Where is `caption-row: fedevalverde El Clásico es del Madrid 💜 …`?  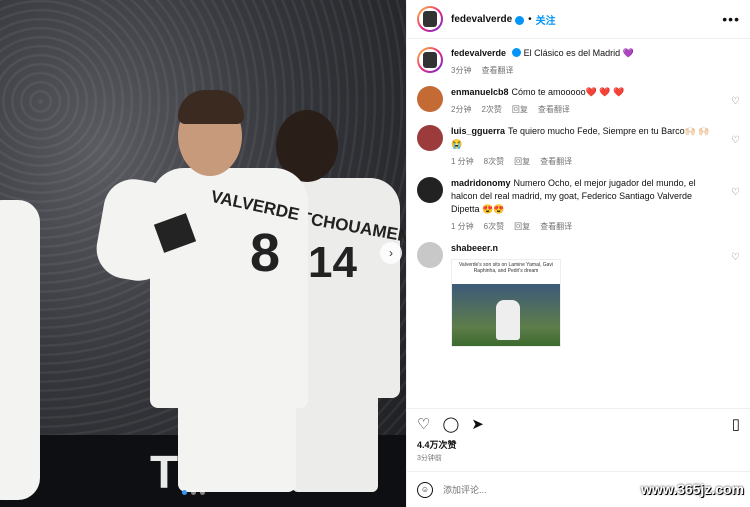
caption-row: fedevalverde El Clásico es del Madrid 💜 … is located at coordinates (578, 61).